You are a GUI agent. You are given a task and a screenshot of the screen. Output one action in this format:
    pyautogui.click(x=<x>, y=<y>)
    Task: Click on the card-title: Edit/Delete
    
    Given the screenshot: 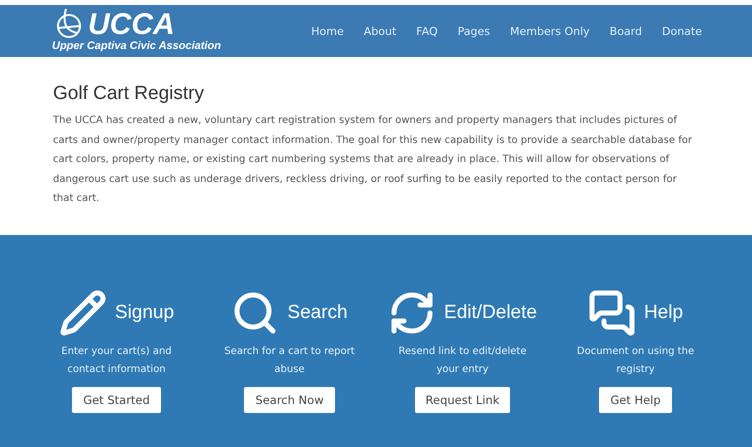 What is the action you would take?
    pyautogui.click(x=490, y=313)
    